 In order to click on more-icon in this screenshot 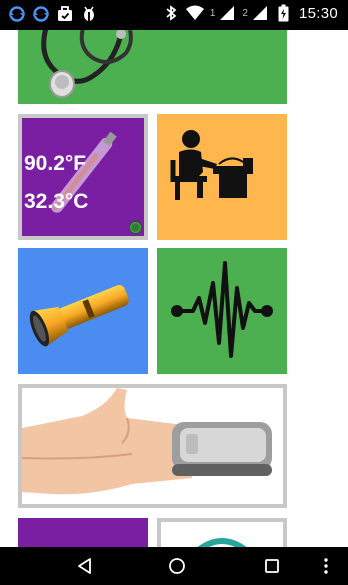, I will do `click(326, 566)`.